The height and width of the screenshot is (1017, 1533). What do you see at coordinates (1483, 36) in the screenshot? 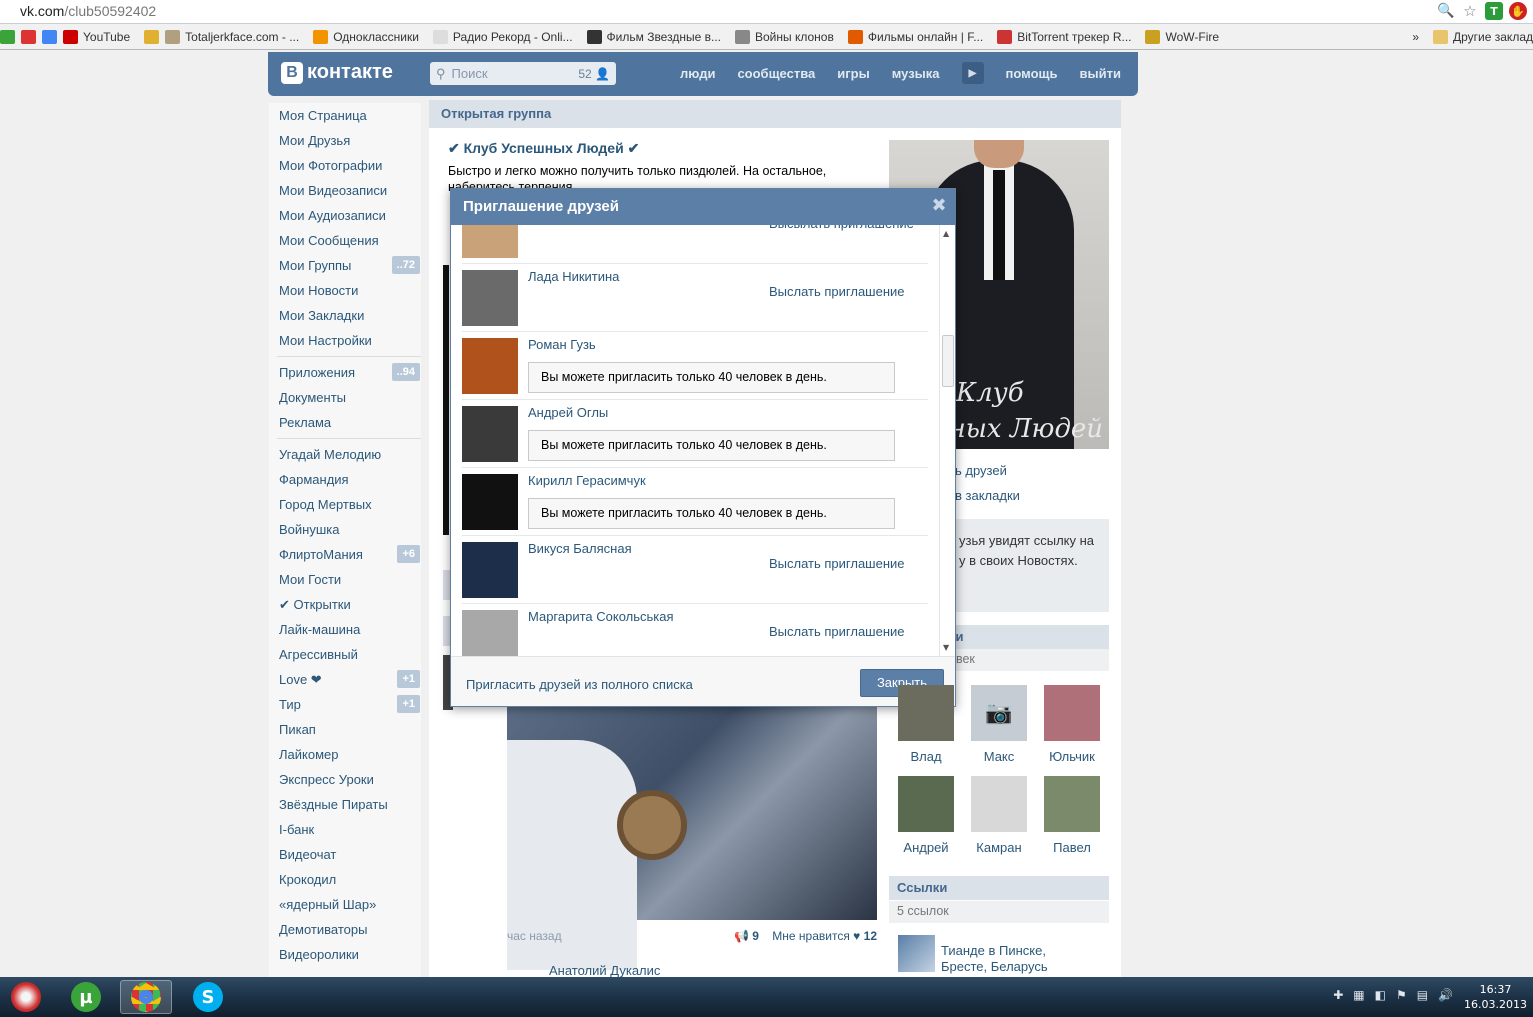
I see `other-bookmarks: Другие заклад` at bounding box center [1483, 36].